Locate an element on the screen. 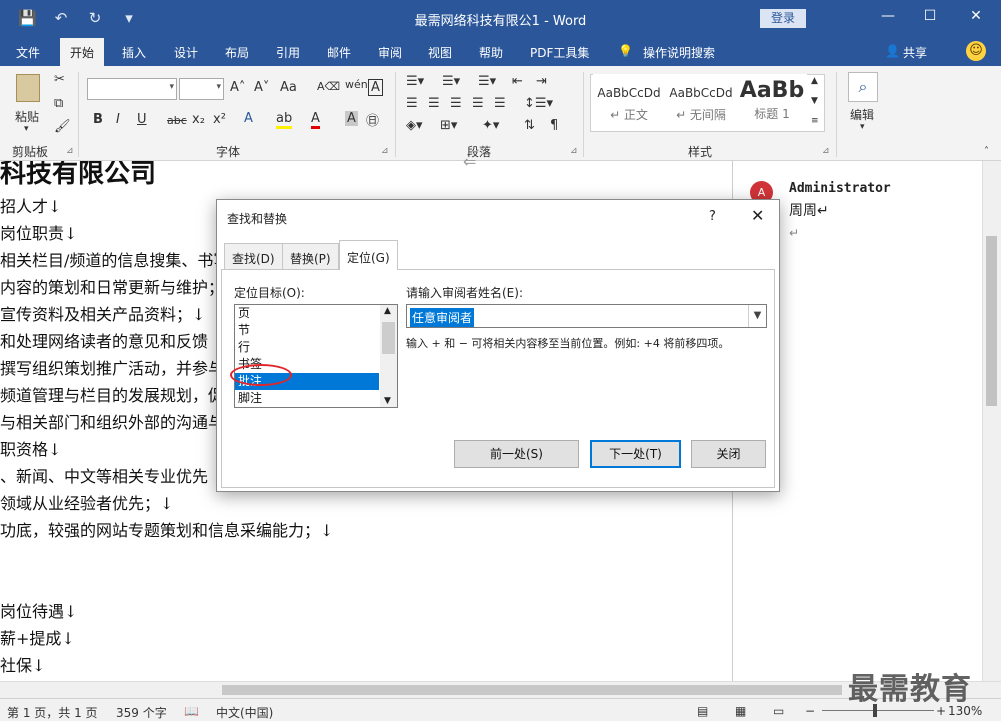  chevron-down-icon: ▼ is located at coordinates (757, 316).